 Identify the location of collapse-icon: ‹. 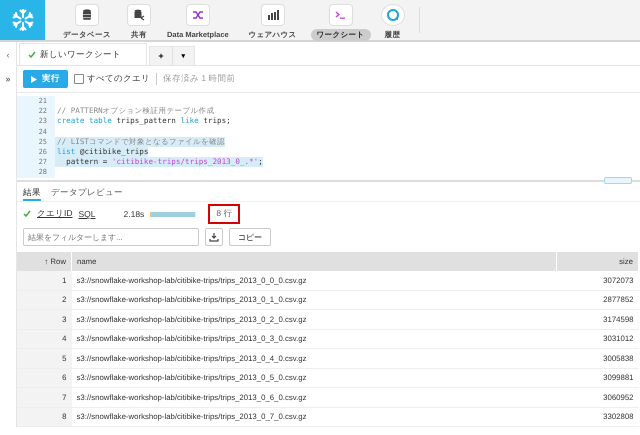
(8, 55).